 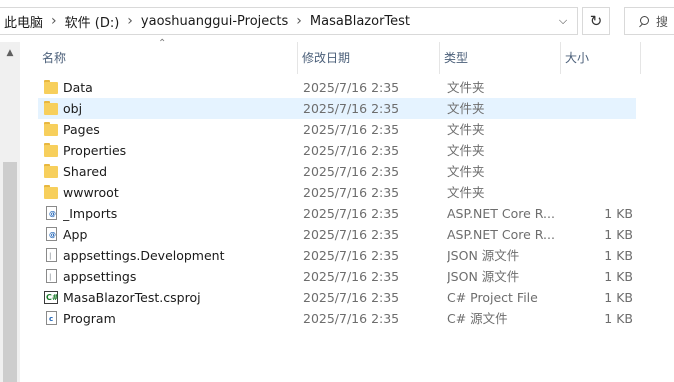 I want to click on file-row: obj 2025/7/16 2:35 文件夹, so click(x=337, y=108).